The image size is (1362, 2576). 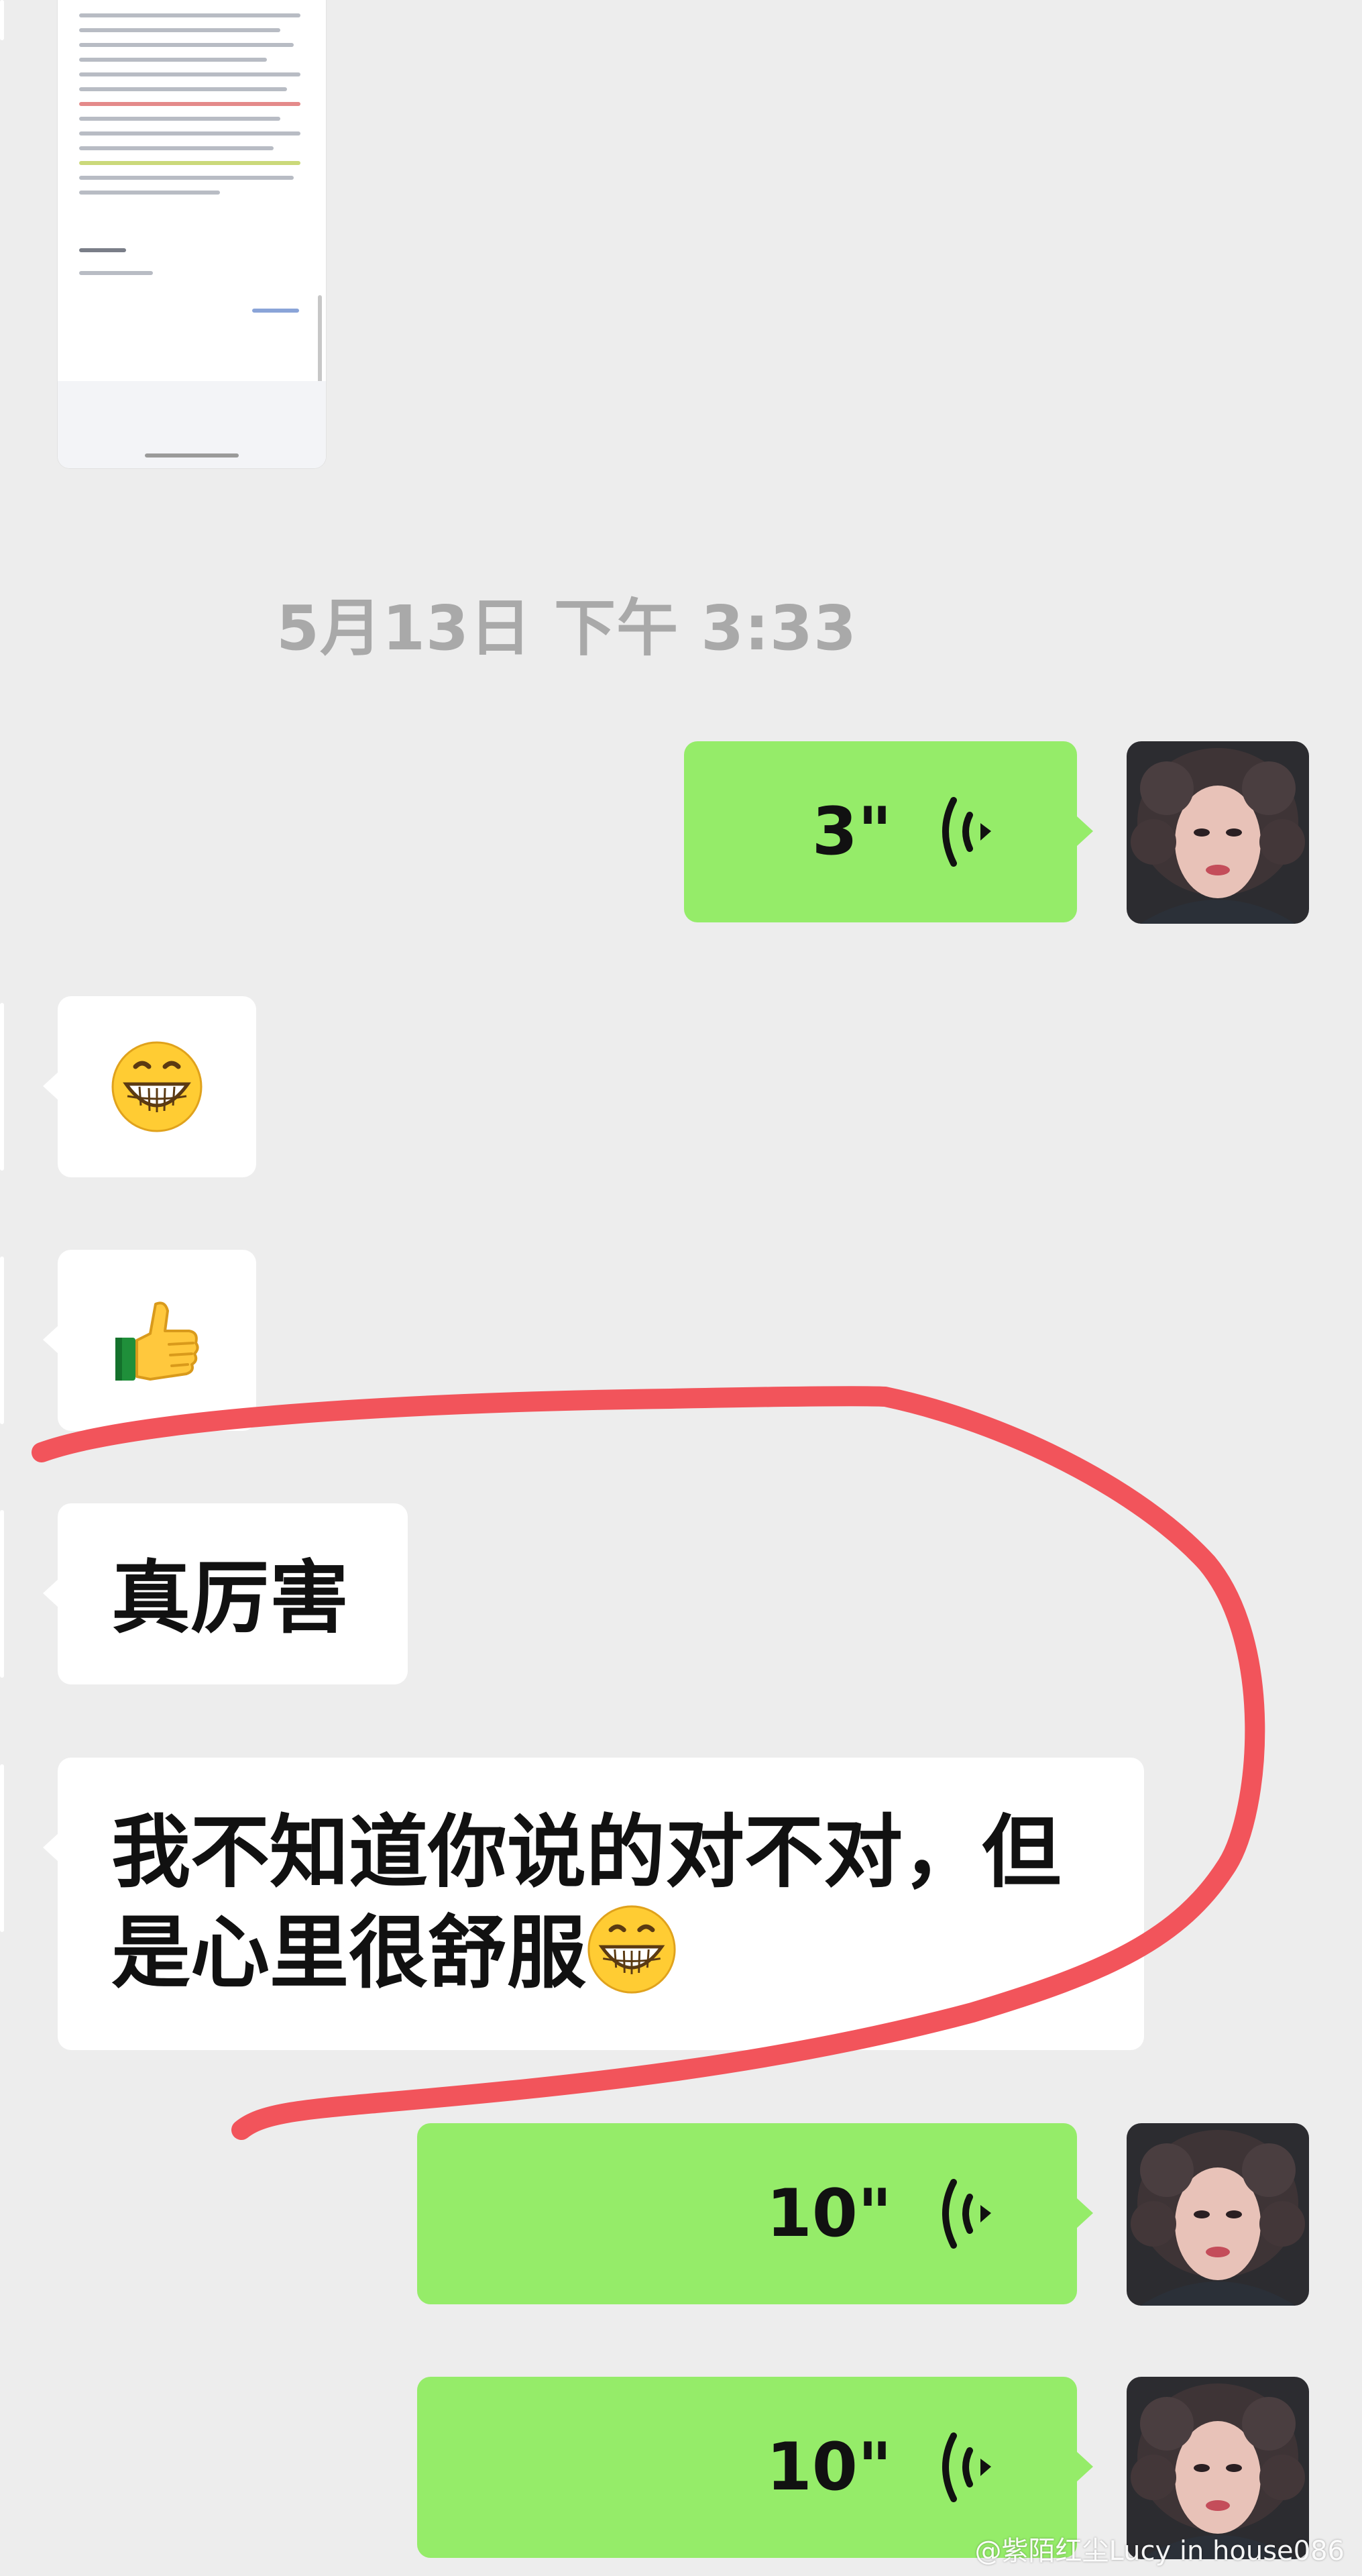 I want to click on voice-message: 3", so click(x=888, y=831).